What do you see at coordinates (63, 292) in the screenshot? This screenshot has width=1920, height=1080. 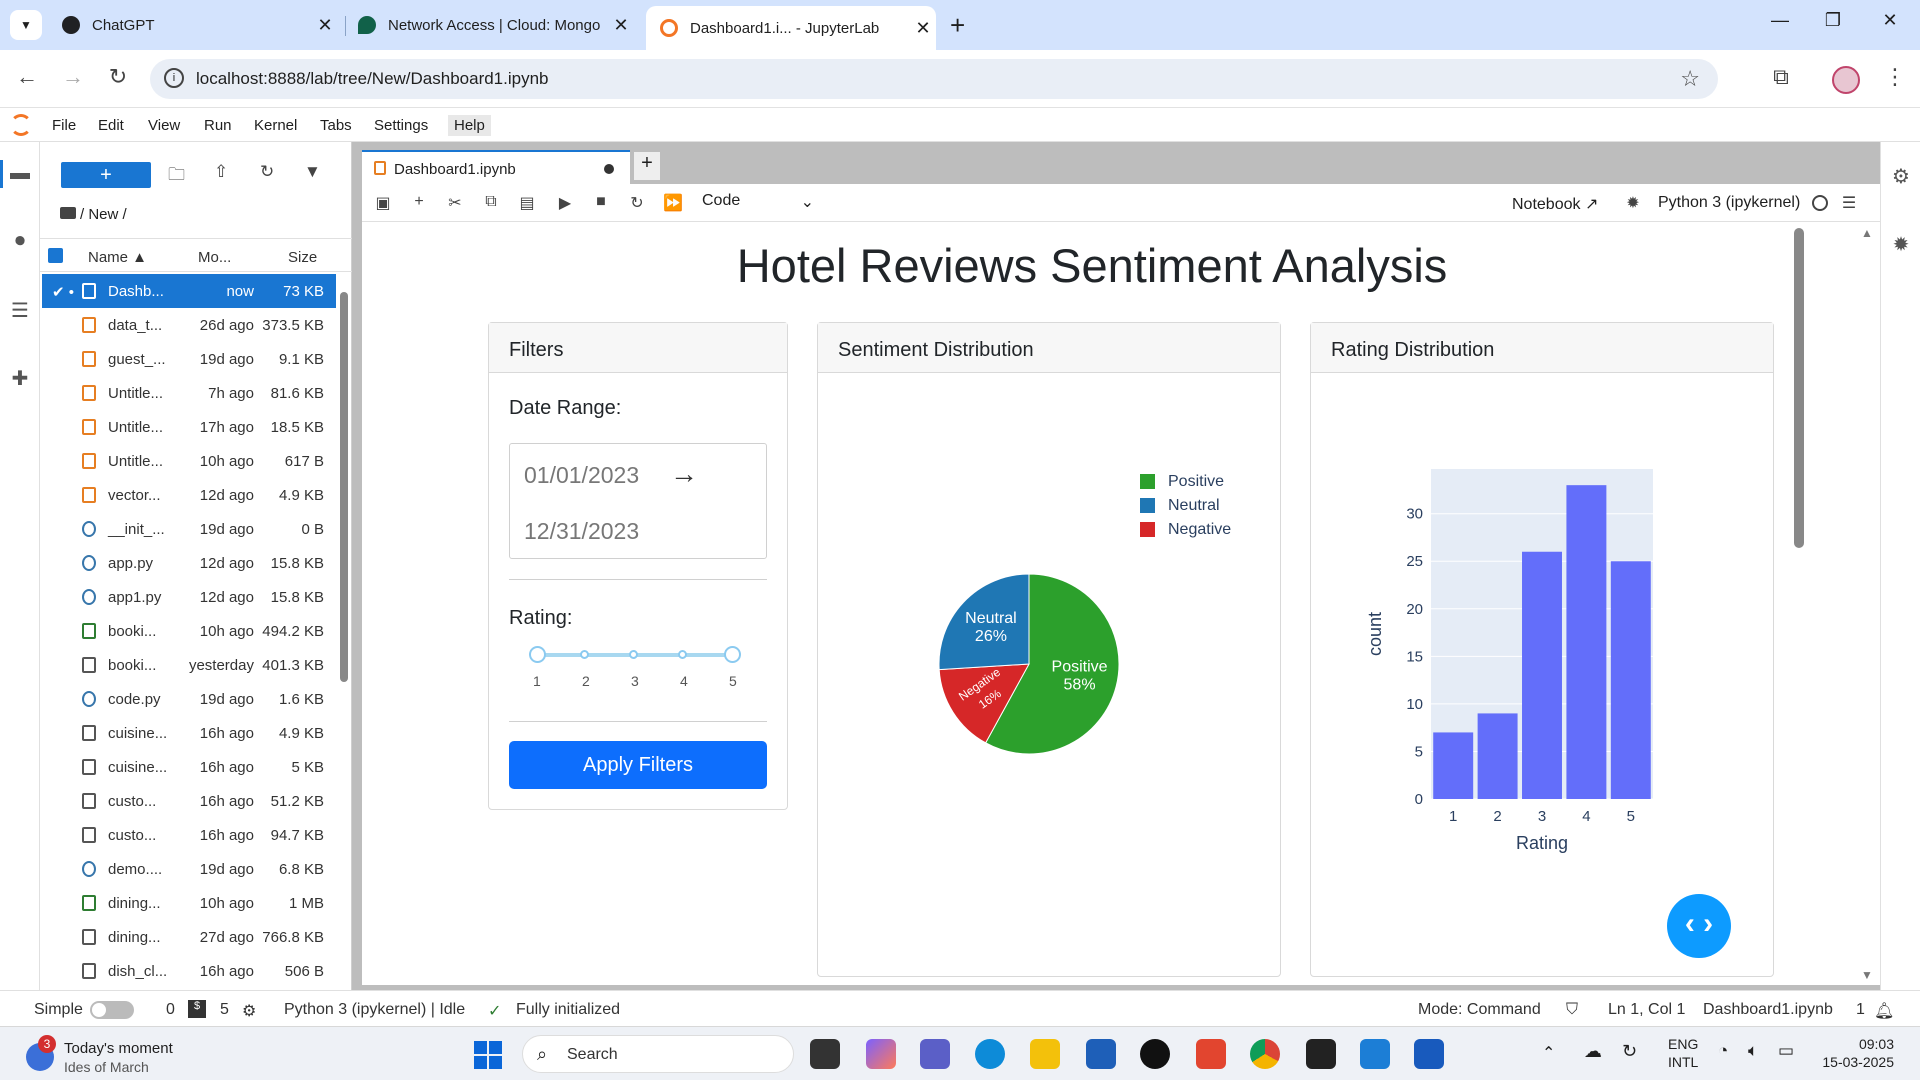 I see `checkbox-icon: ✔ •` at bounding box center [63, 292].